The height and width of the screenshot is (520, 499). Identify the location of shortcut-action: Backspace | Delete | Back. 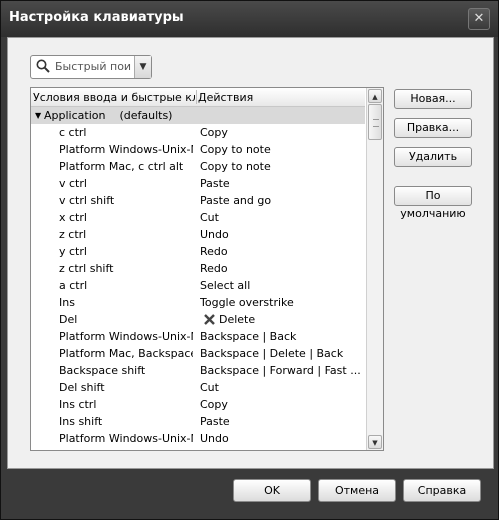
(272, 353).